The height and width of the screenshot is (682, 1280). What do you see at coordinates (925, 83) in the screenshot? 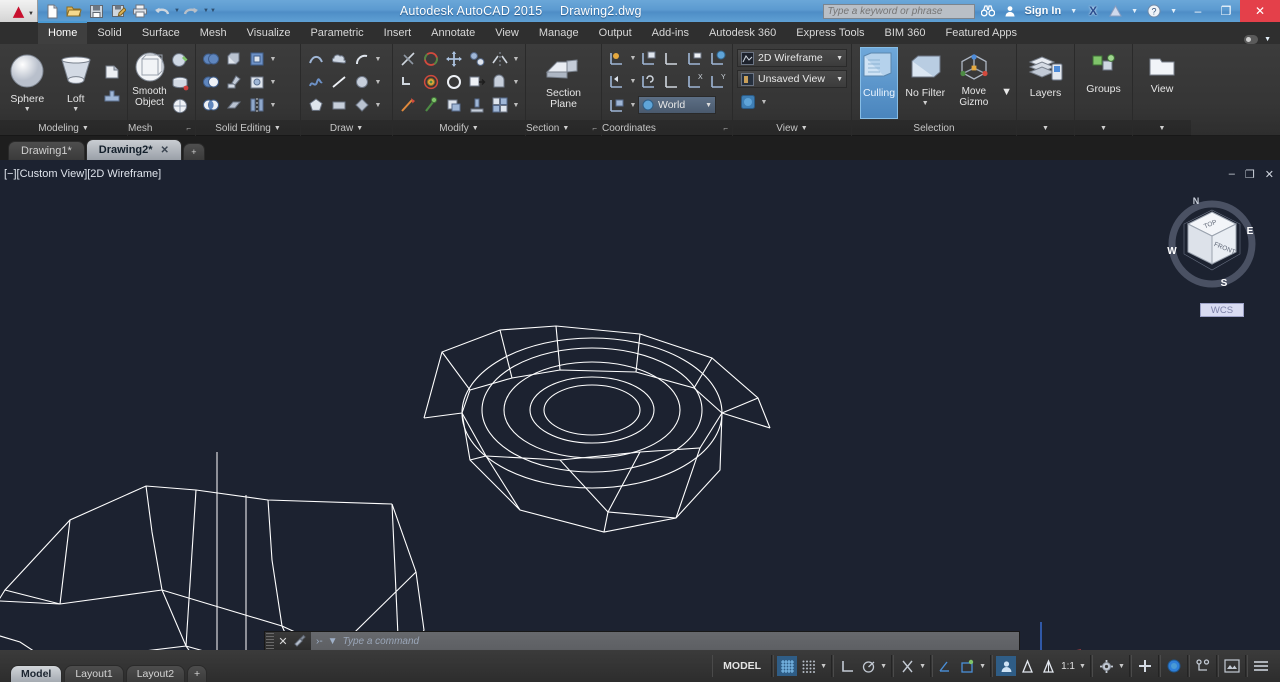
I see `no-filter-button: No Filter ▼` at bounding box center [925, 83].